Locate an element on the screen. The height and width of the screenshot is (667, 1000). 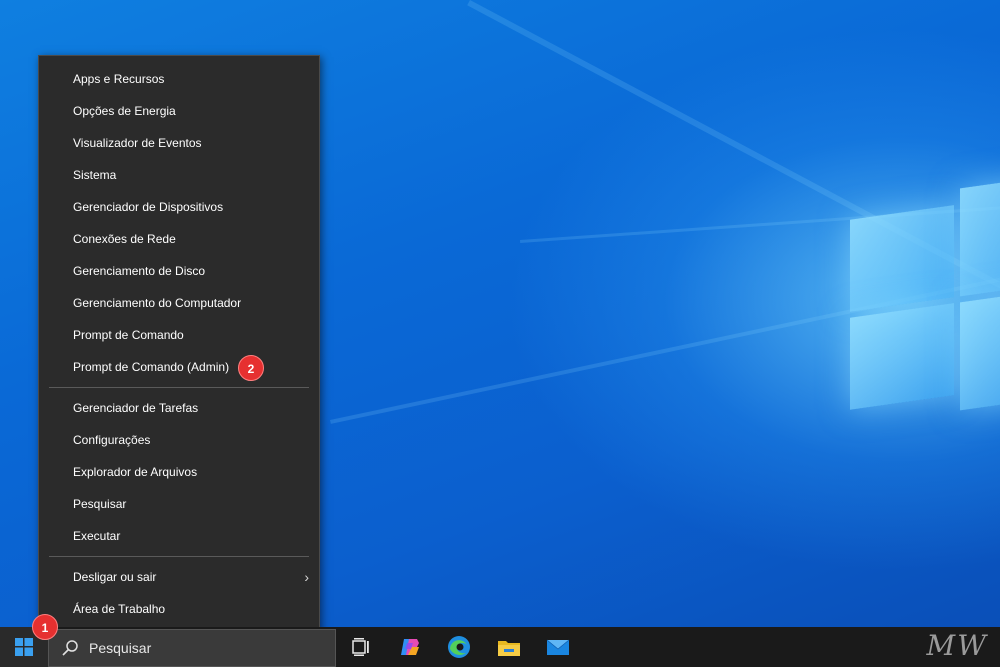
menu-item-desligar-sair: Desligar ou sair › is located at coordinates (179, 577).